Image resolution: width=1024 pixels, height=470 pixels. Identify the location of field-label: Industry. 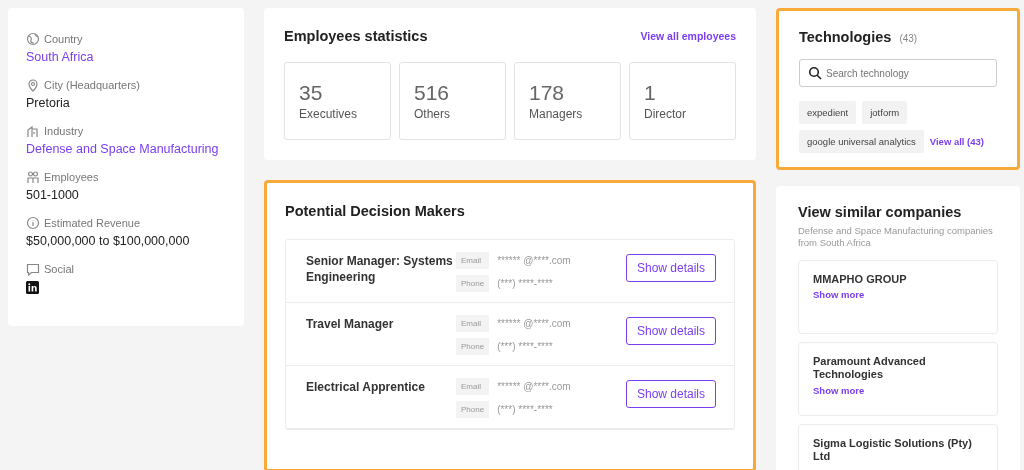
(64, 131).